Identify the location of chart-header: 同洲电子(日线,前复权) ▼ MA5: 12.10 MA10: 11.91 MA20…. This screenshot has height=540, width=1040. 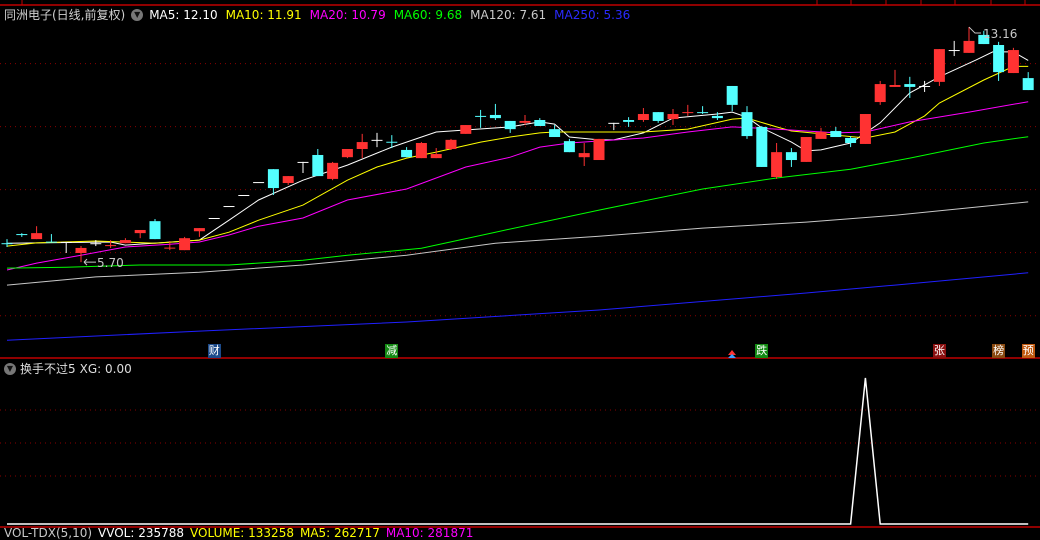
(317, 15).